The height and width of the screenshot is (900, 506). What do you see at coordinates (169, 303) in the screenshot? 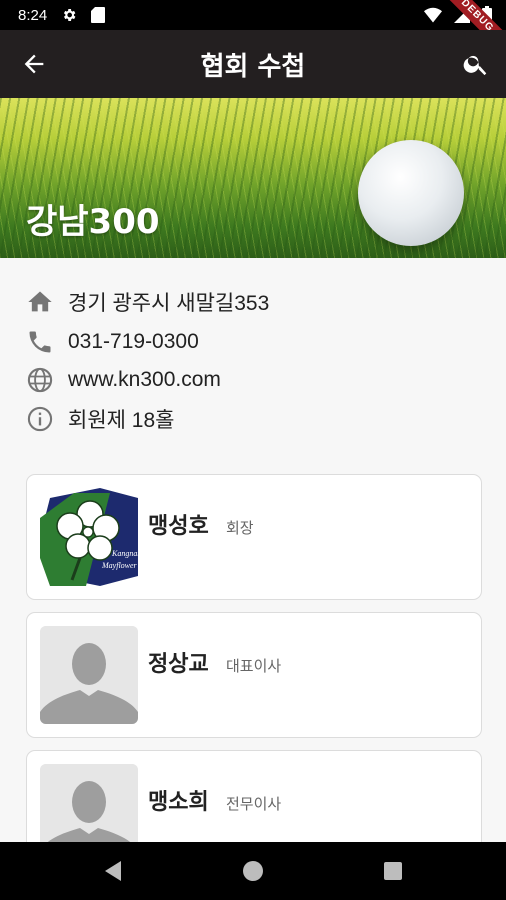
I see `club-address: 경기 광주시 새말길353` at bounding box center [169, 303].